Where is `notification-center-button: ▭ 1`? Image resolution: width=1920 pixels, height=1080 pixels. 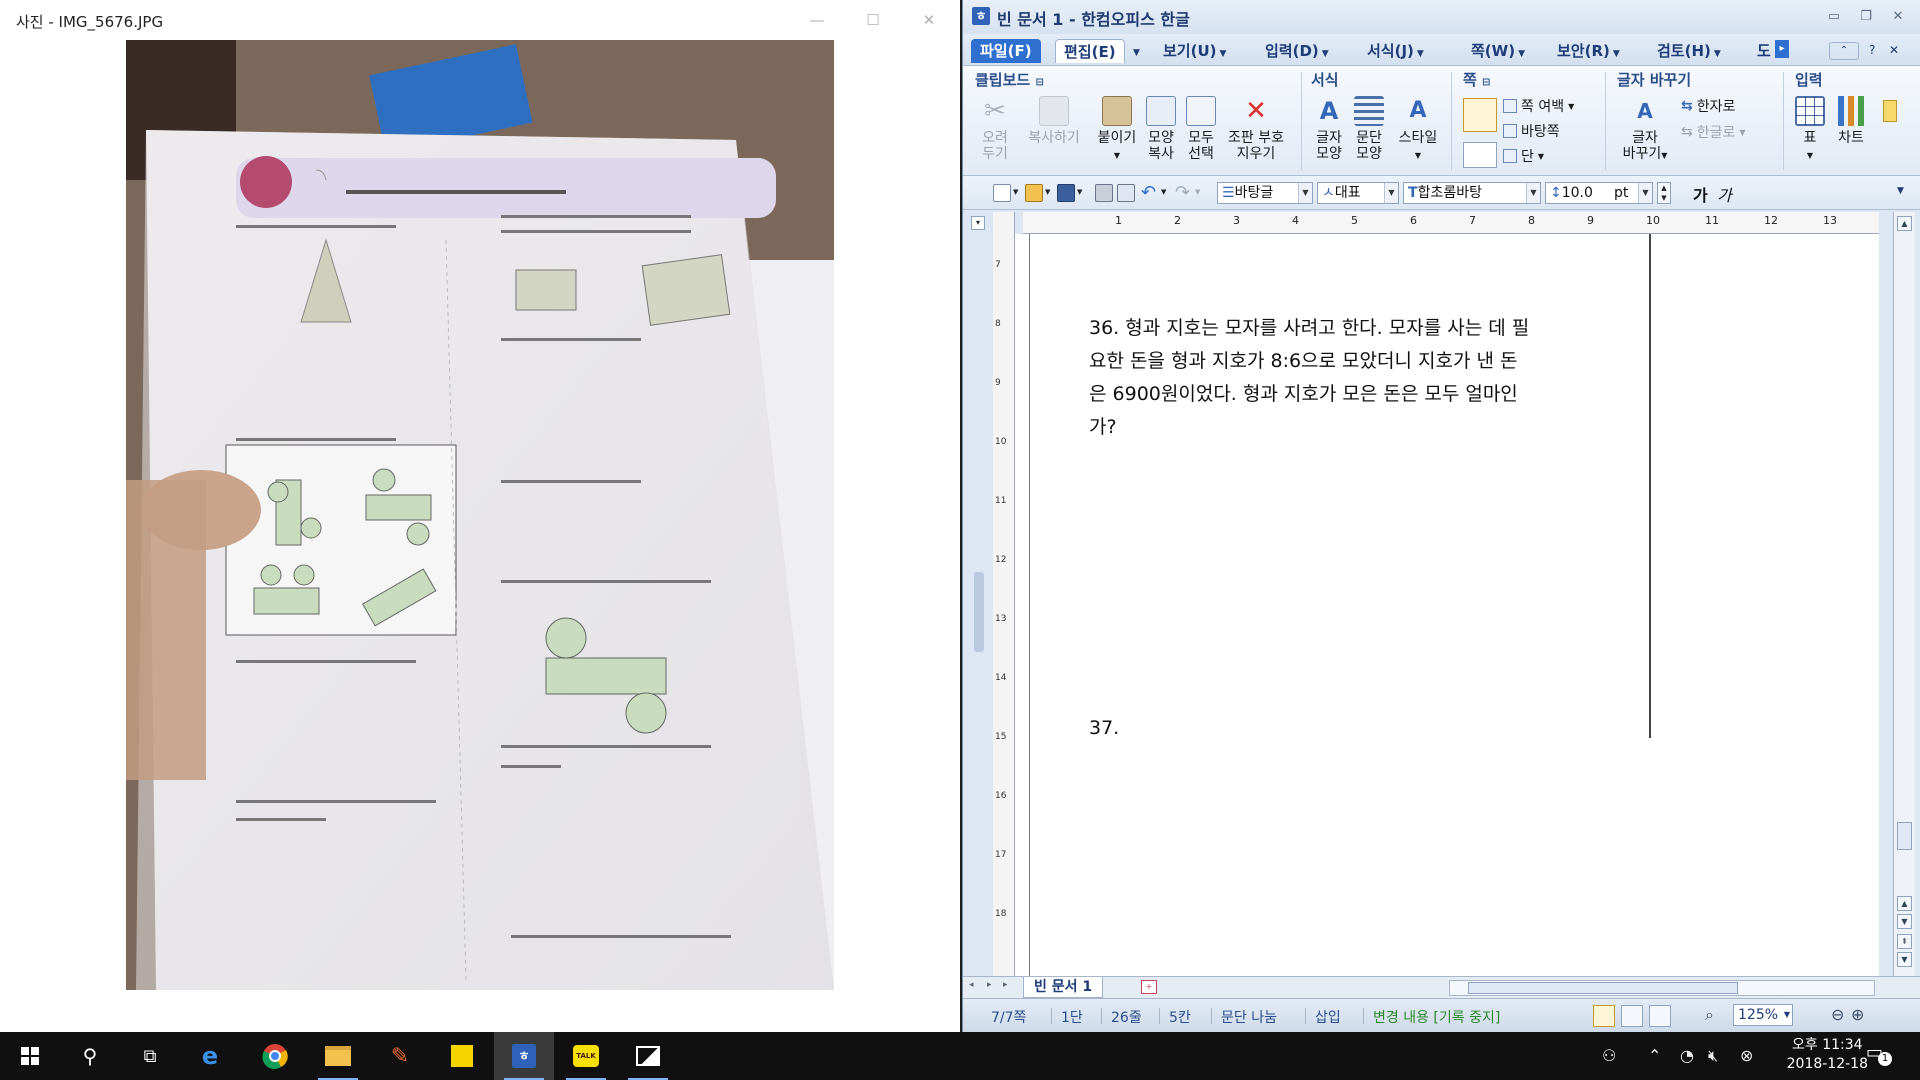 notification-center-button: ▭ 1 is located at coordinates (1879, 1054).